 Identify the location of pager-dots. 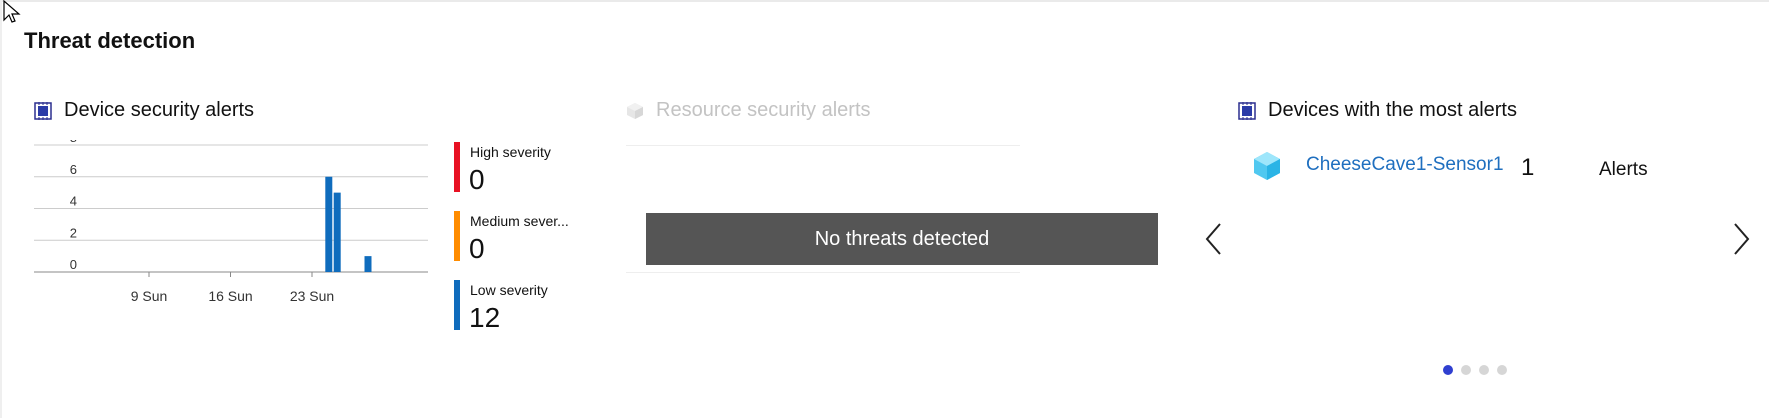
(1475, 370).